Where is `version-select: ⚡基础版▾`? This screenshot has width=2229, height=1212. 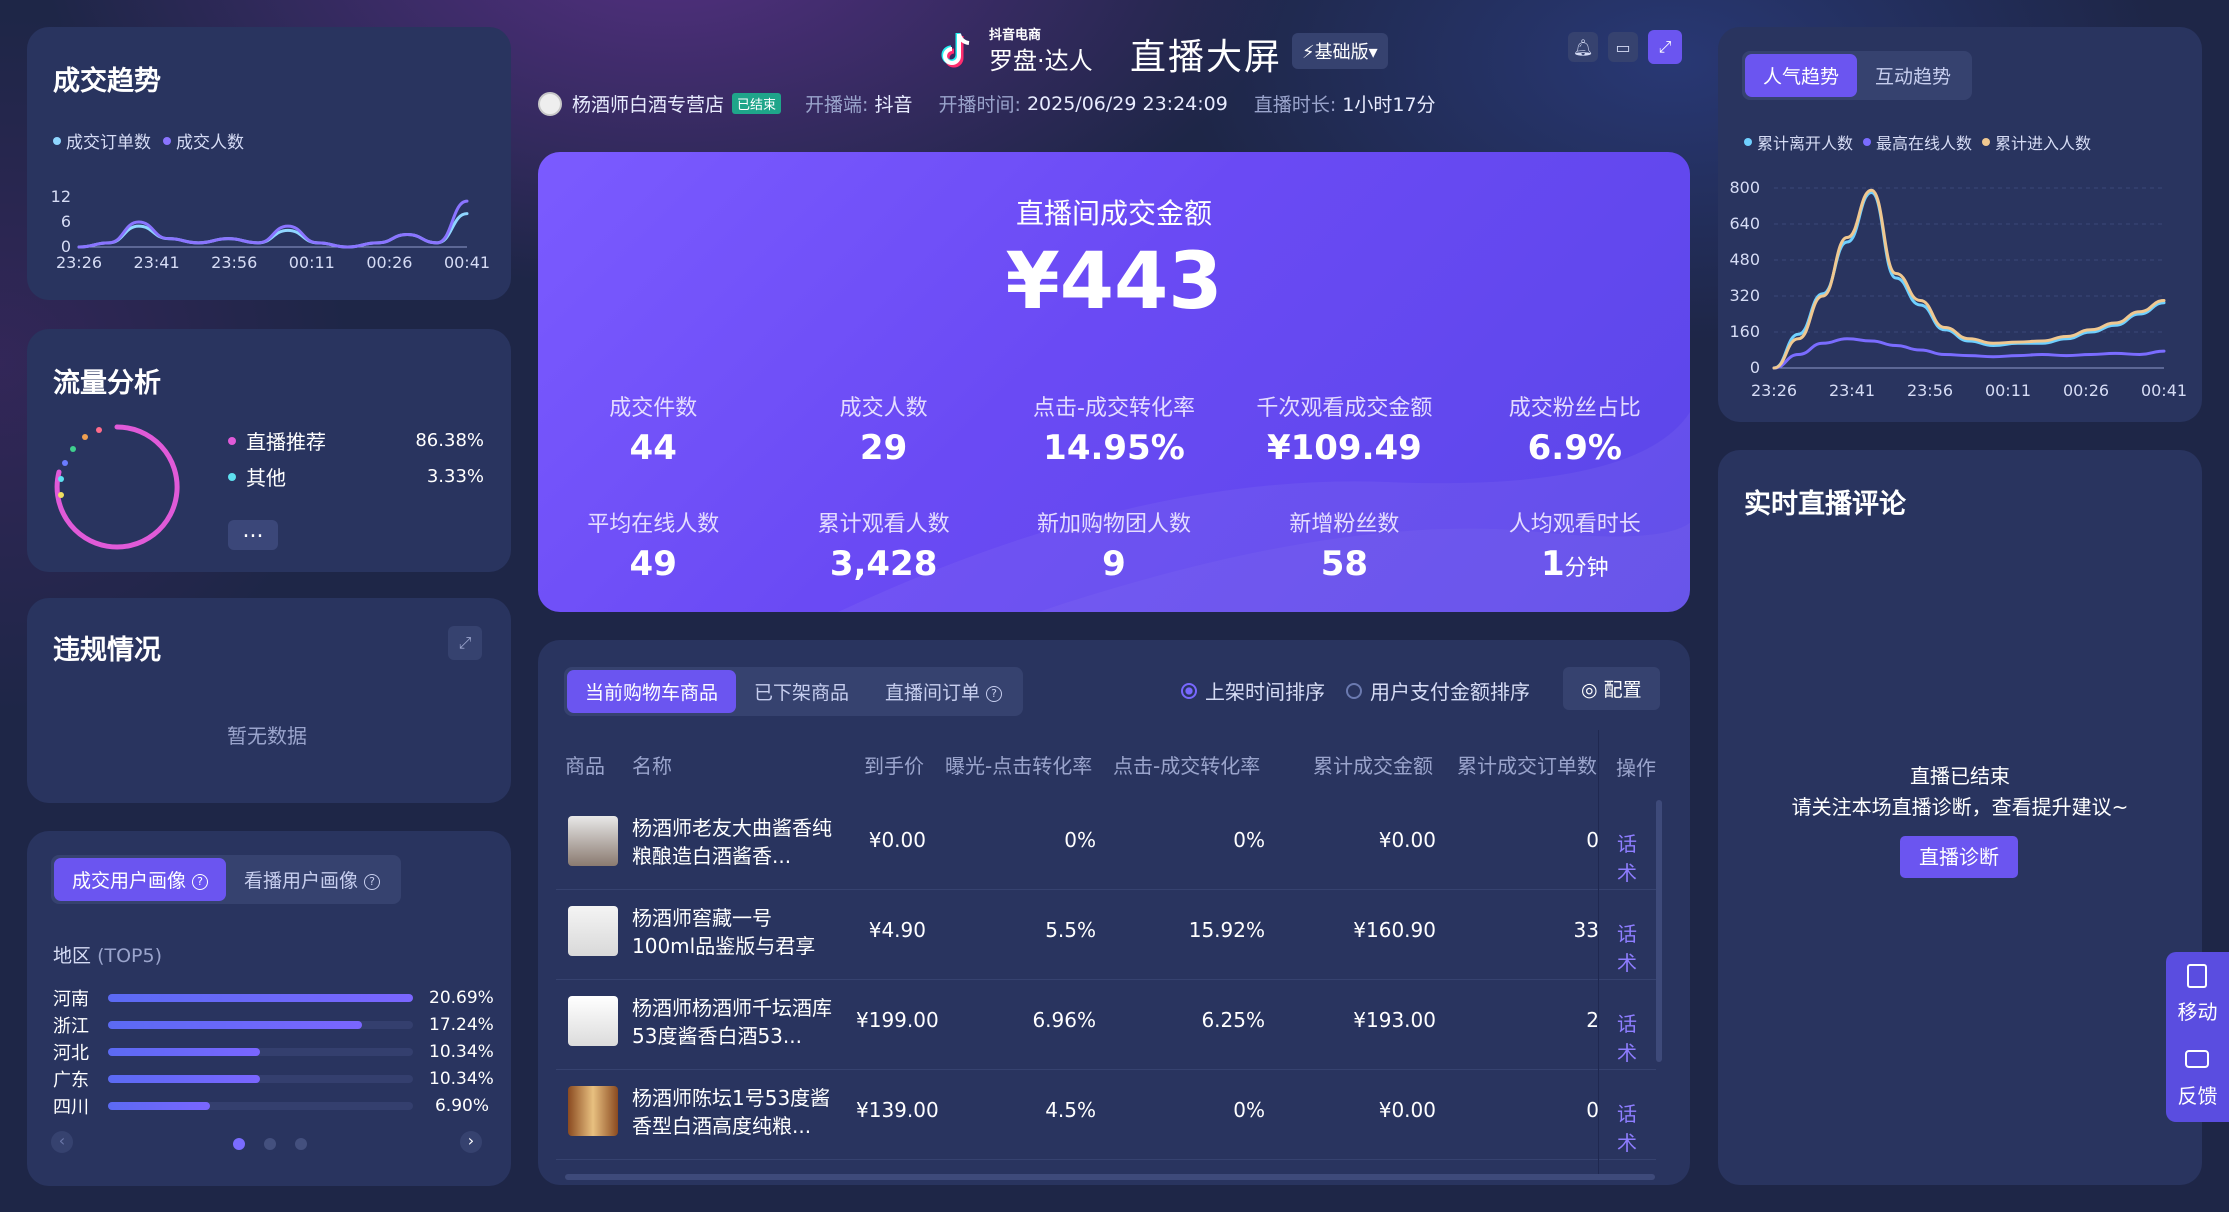 version-select: ⚡基础版▾ is located at coordinates (1340, 51).